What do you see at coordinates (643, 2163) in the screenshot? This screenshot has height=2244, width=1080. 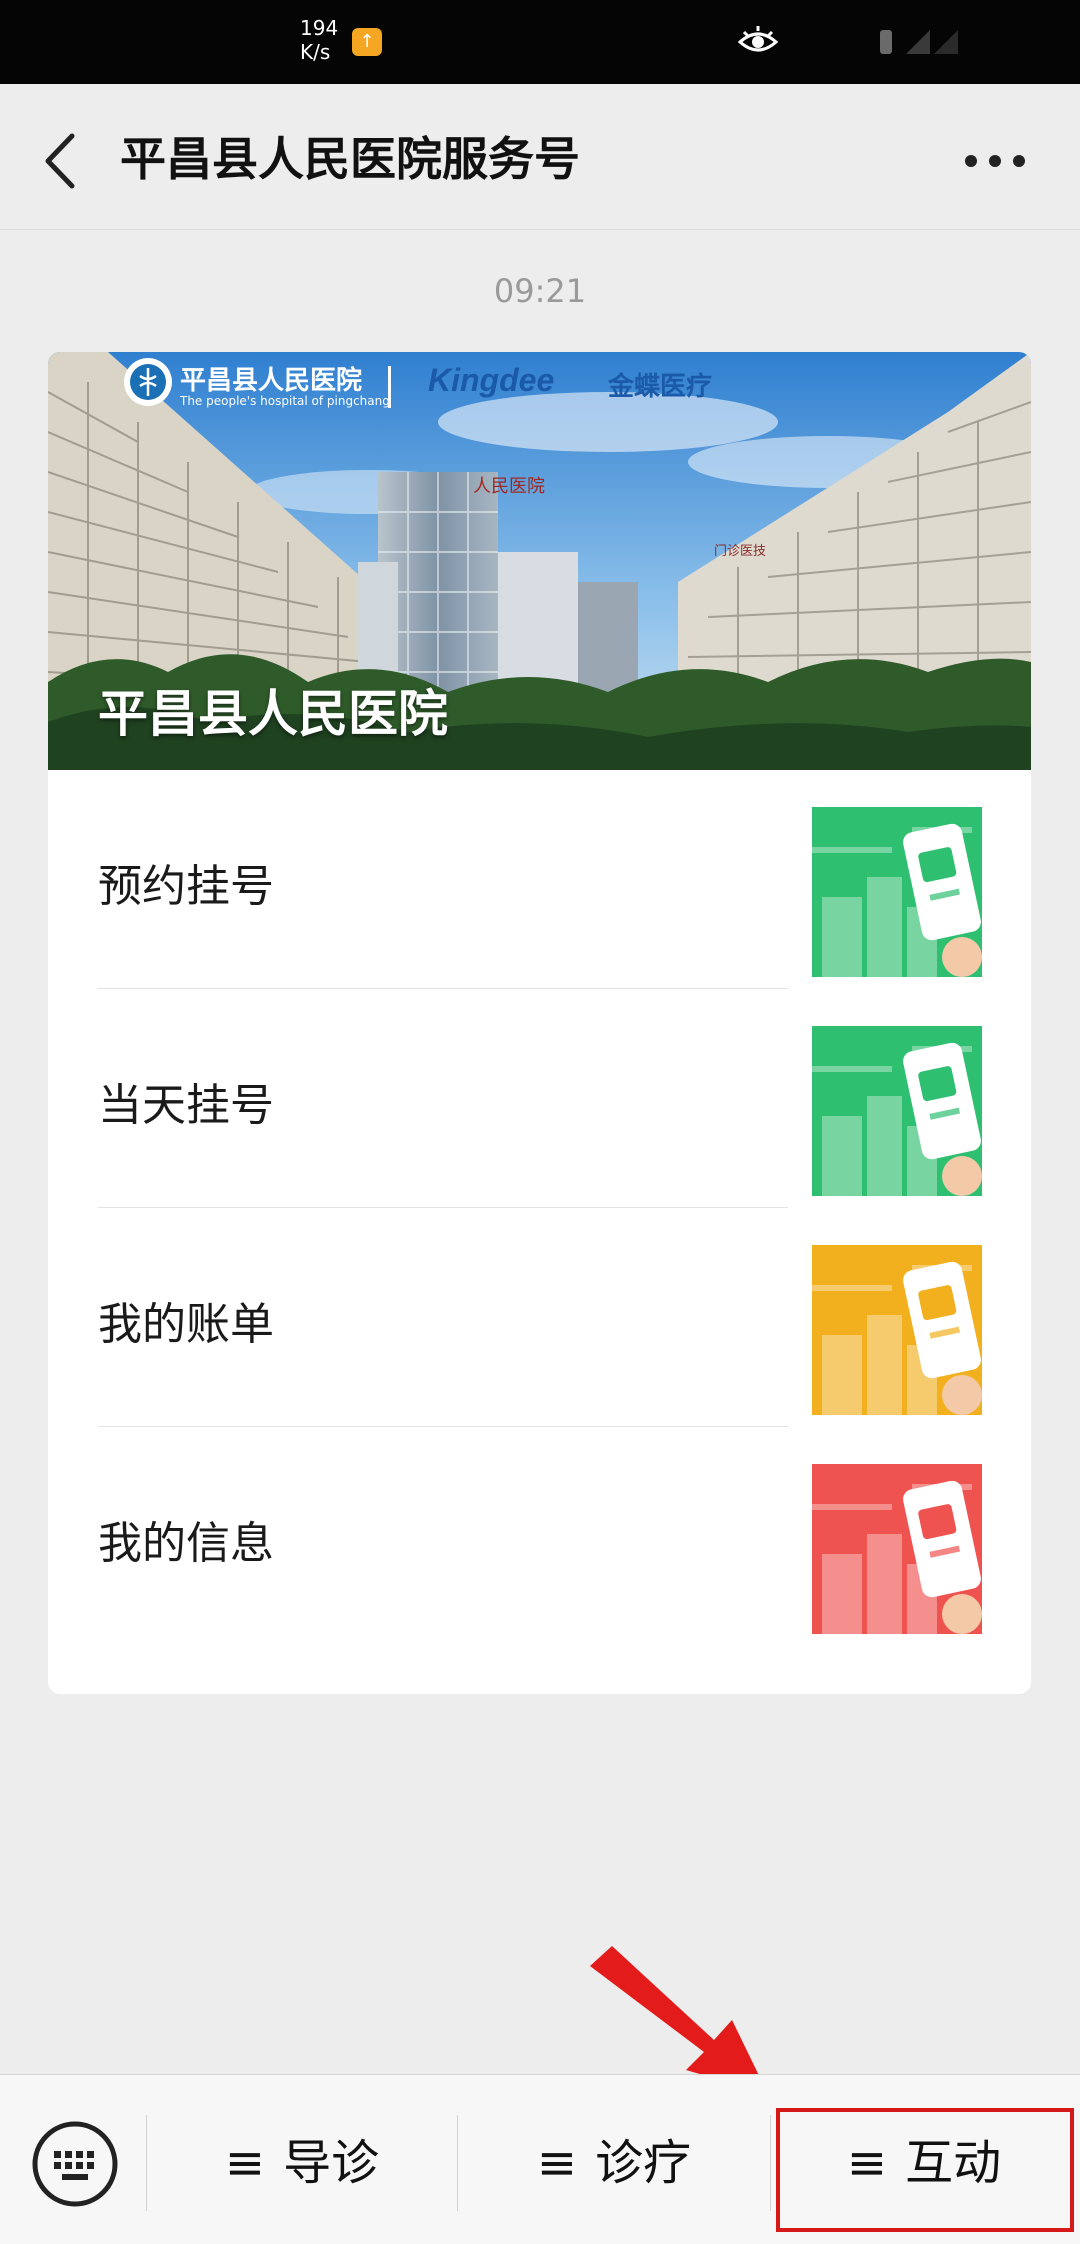 I see `menu-treatment-label: 诊疗` at bounding box center [643, 2163].